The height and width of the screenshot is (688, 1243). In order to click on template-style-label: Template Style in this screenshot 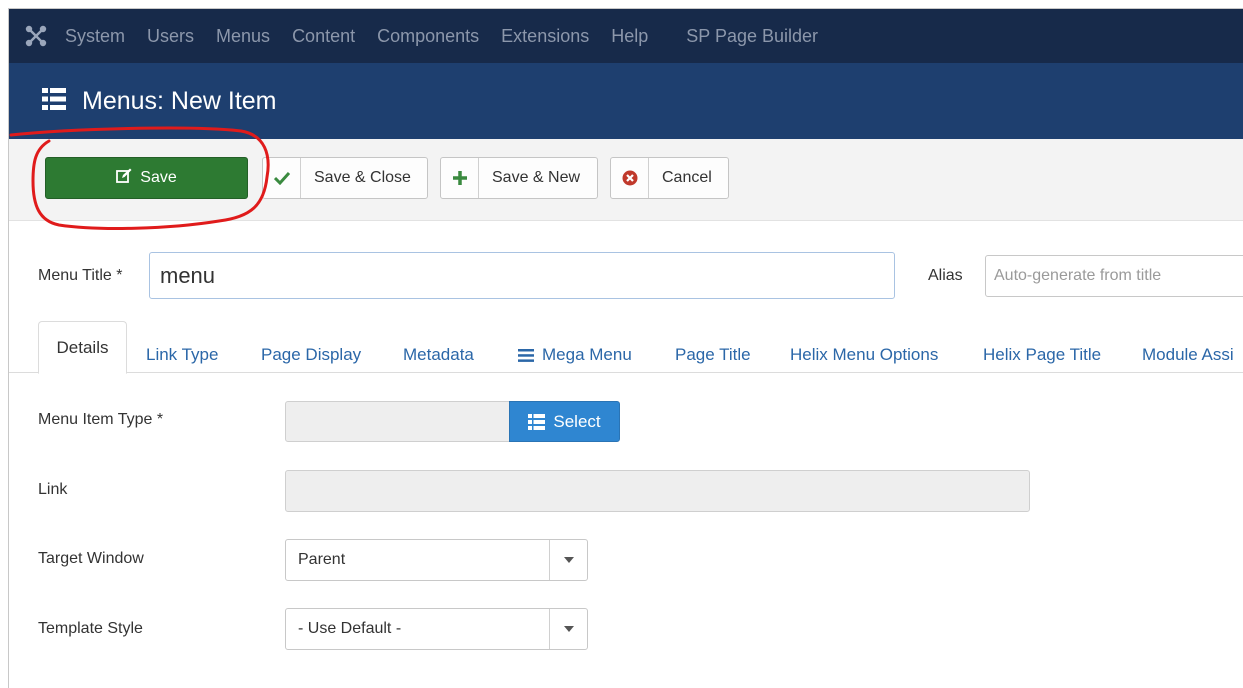, I will do `click(90, 628)`.